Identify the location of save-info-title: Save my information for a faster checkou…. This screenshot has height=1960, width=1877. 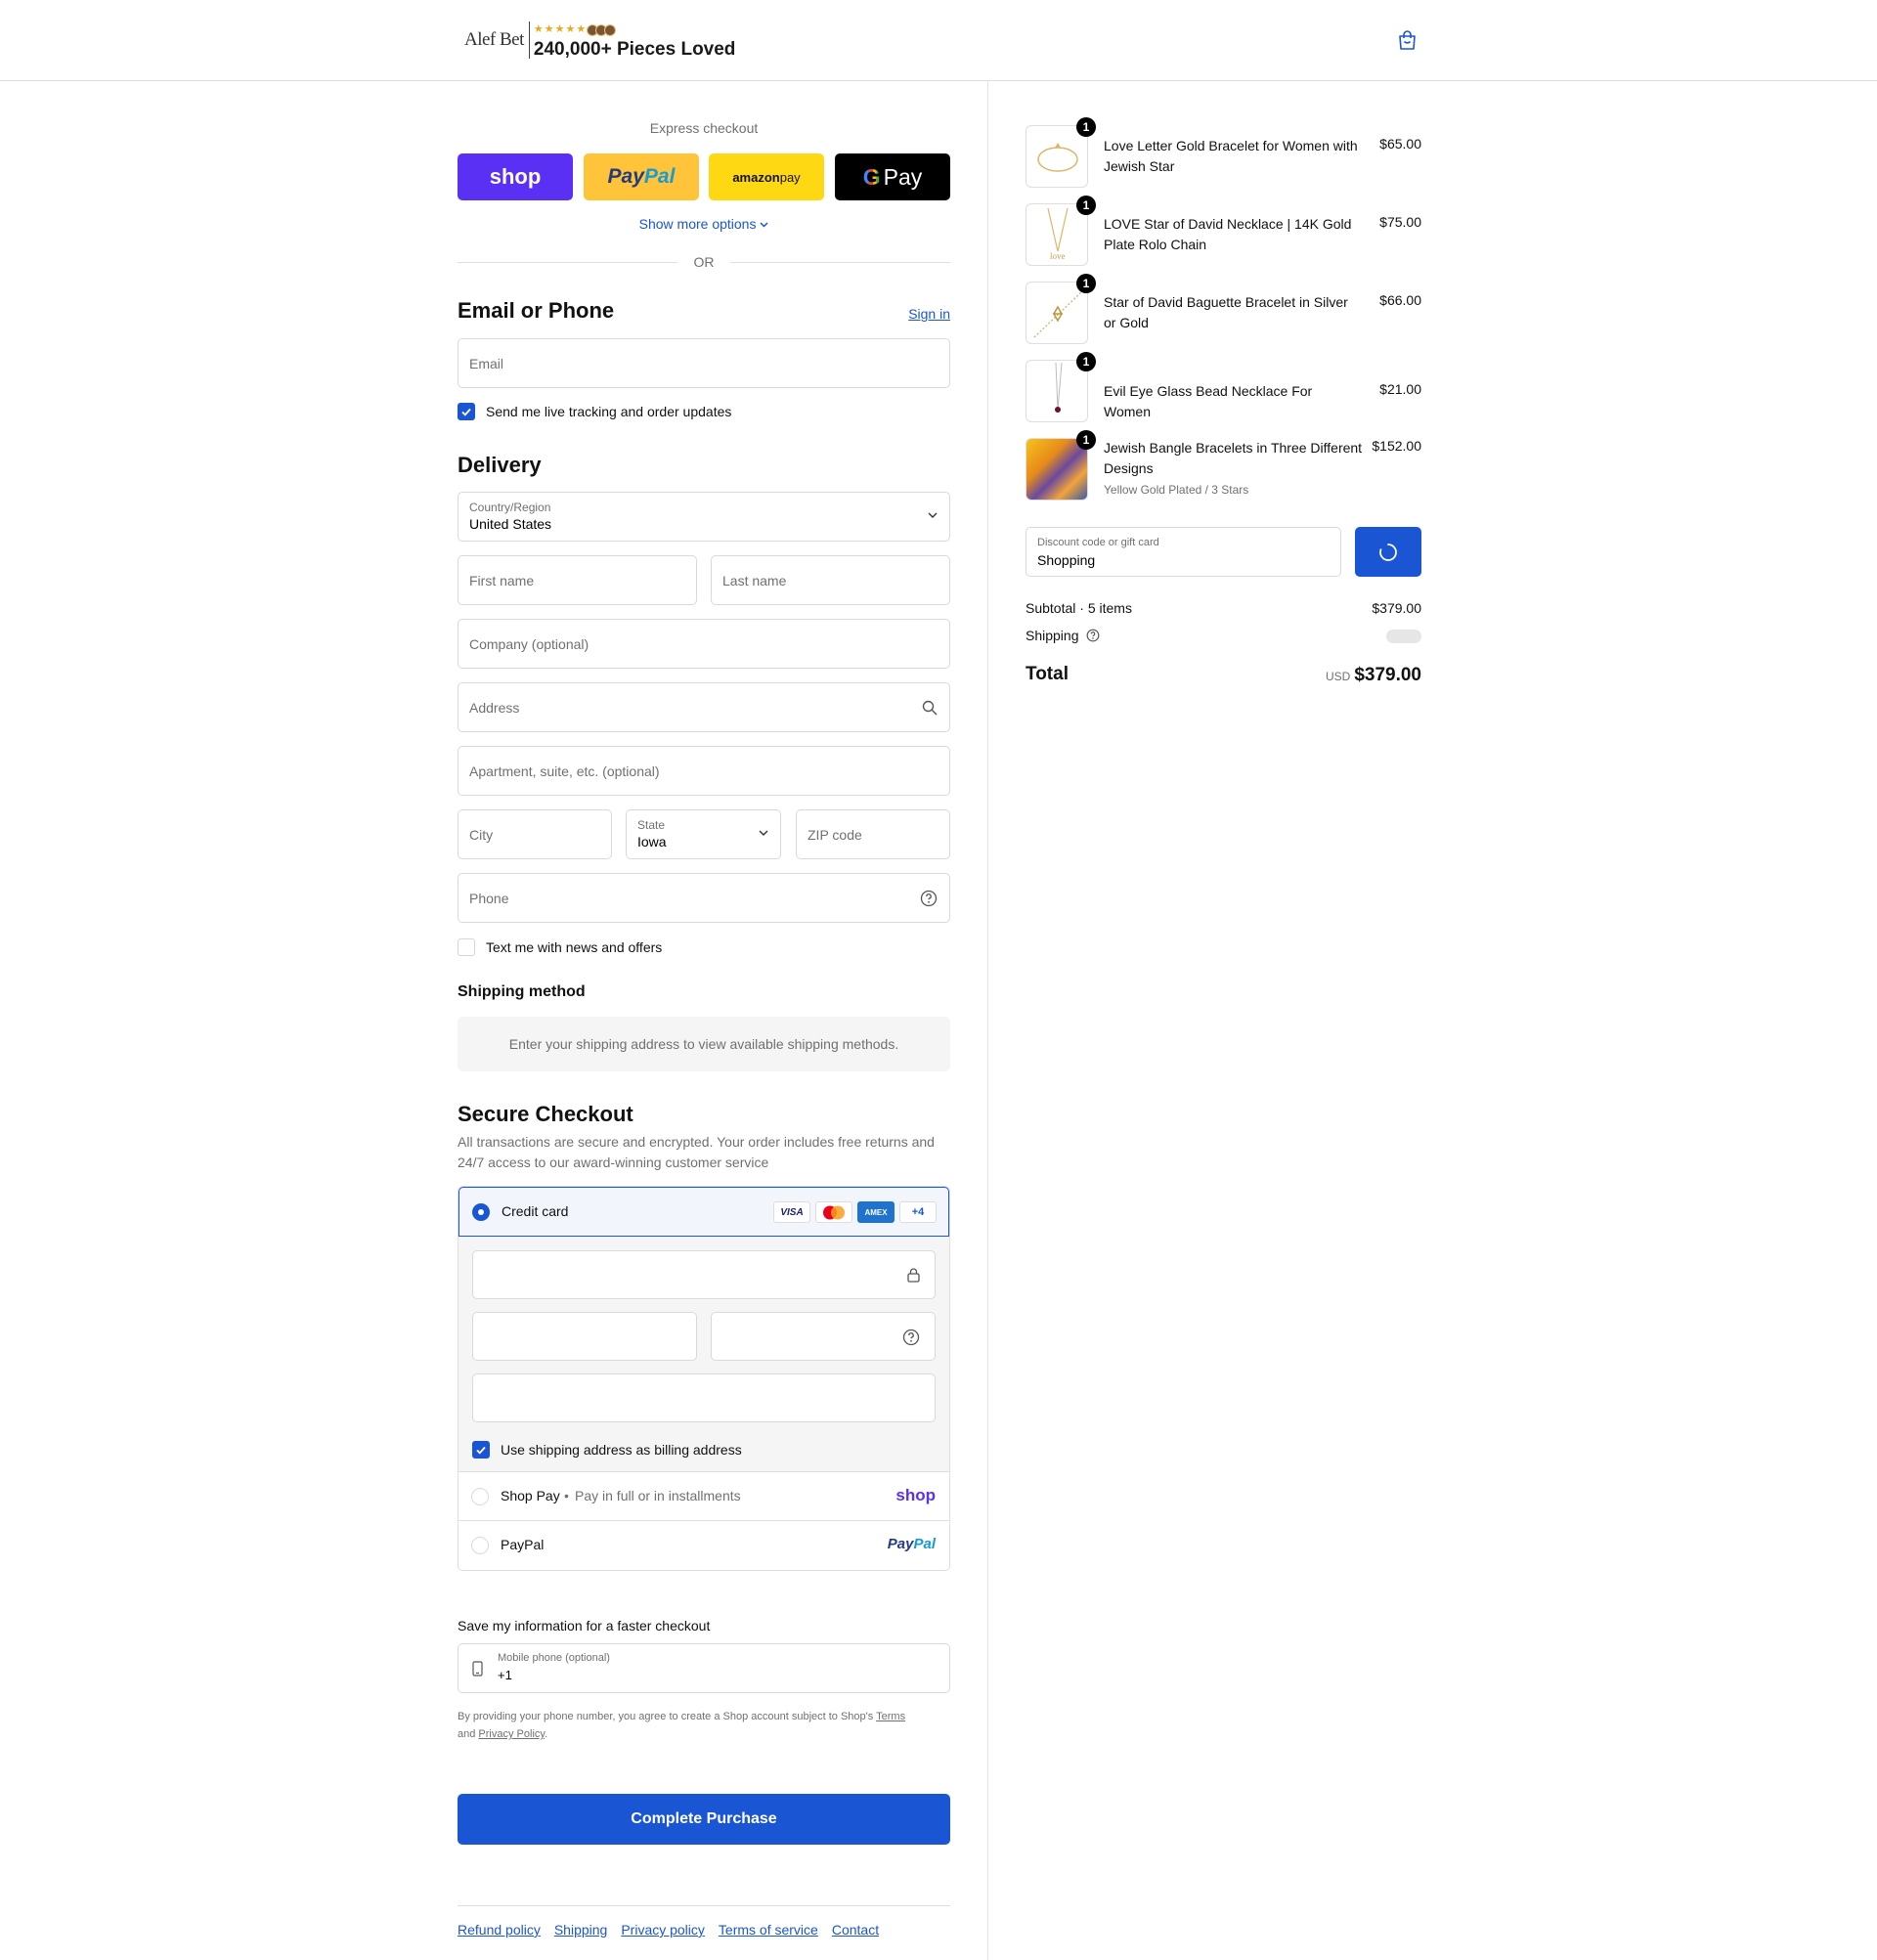
(584, 1625).